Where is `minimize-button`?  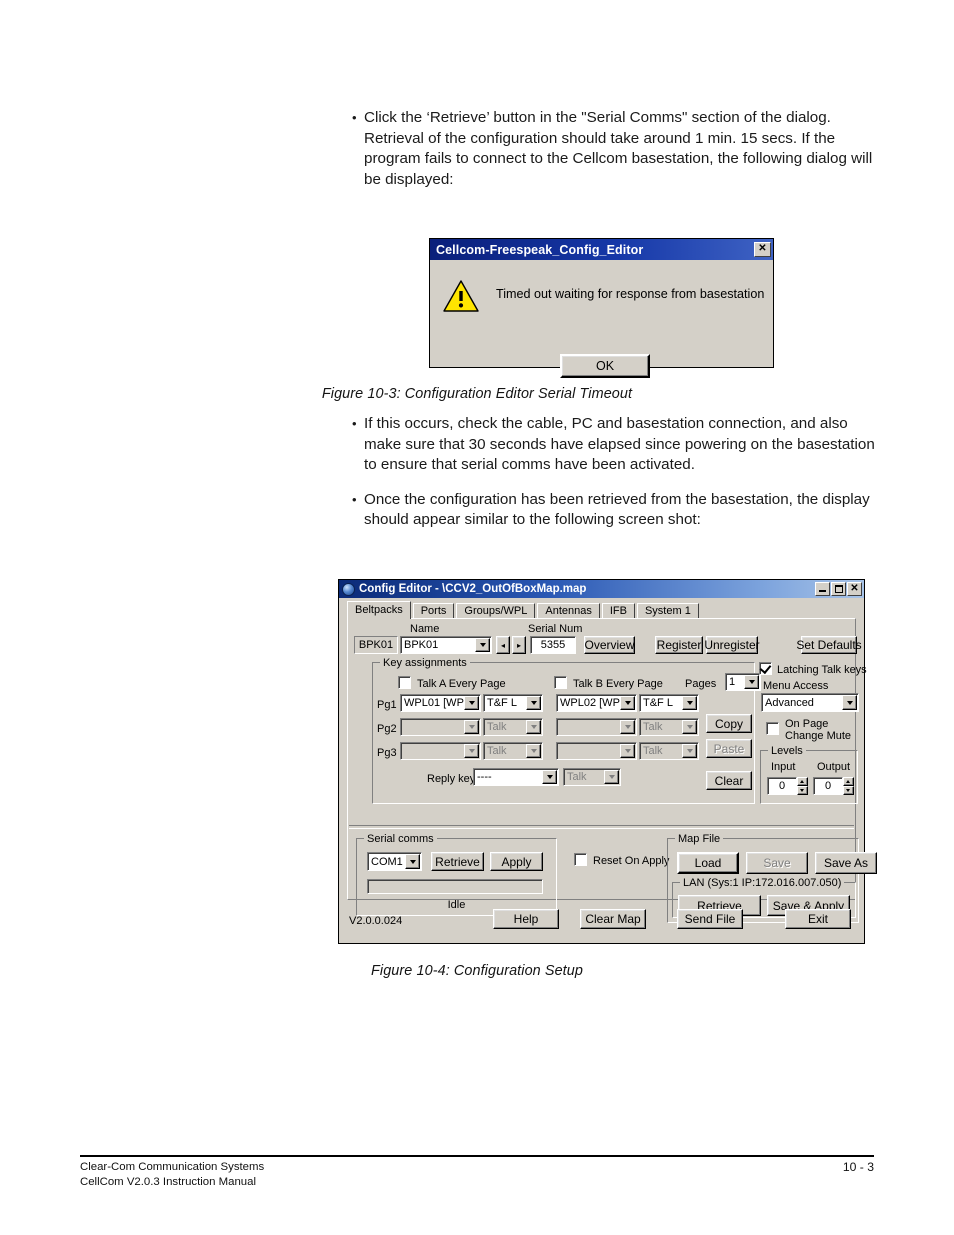
minimize-button is located at coordinates (822, 589).